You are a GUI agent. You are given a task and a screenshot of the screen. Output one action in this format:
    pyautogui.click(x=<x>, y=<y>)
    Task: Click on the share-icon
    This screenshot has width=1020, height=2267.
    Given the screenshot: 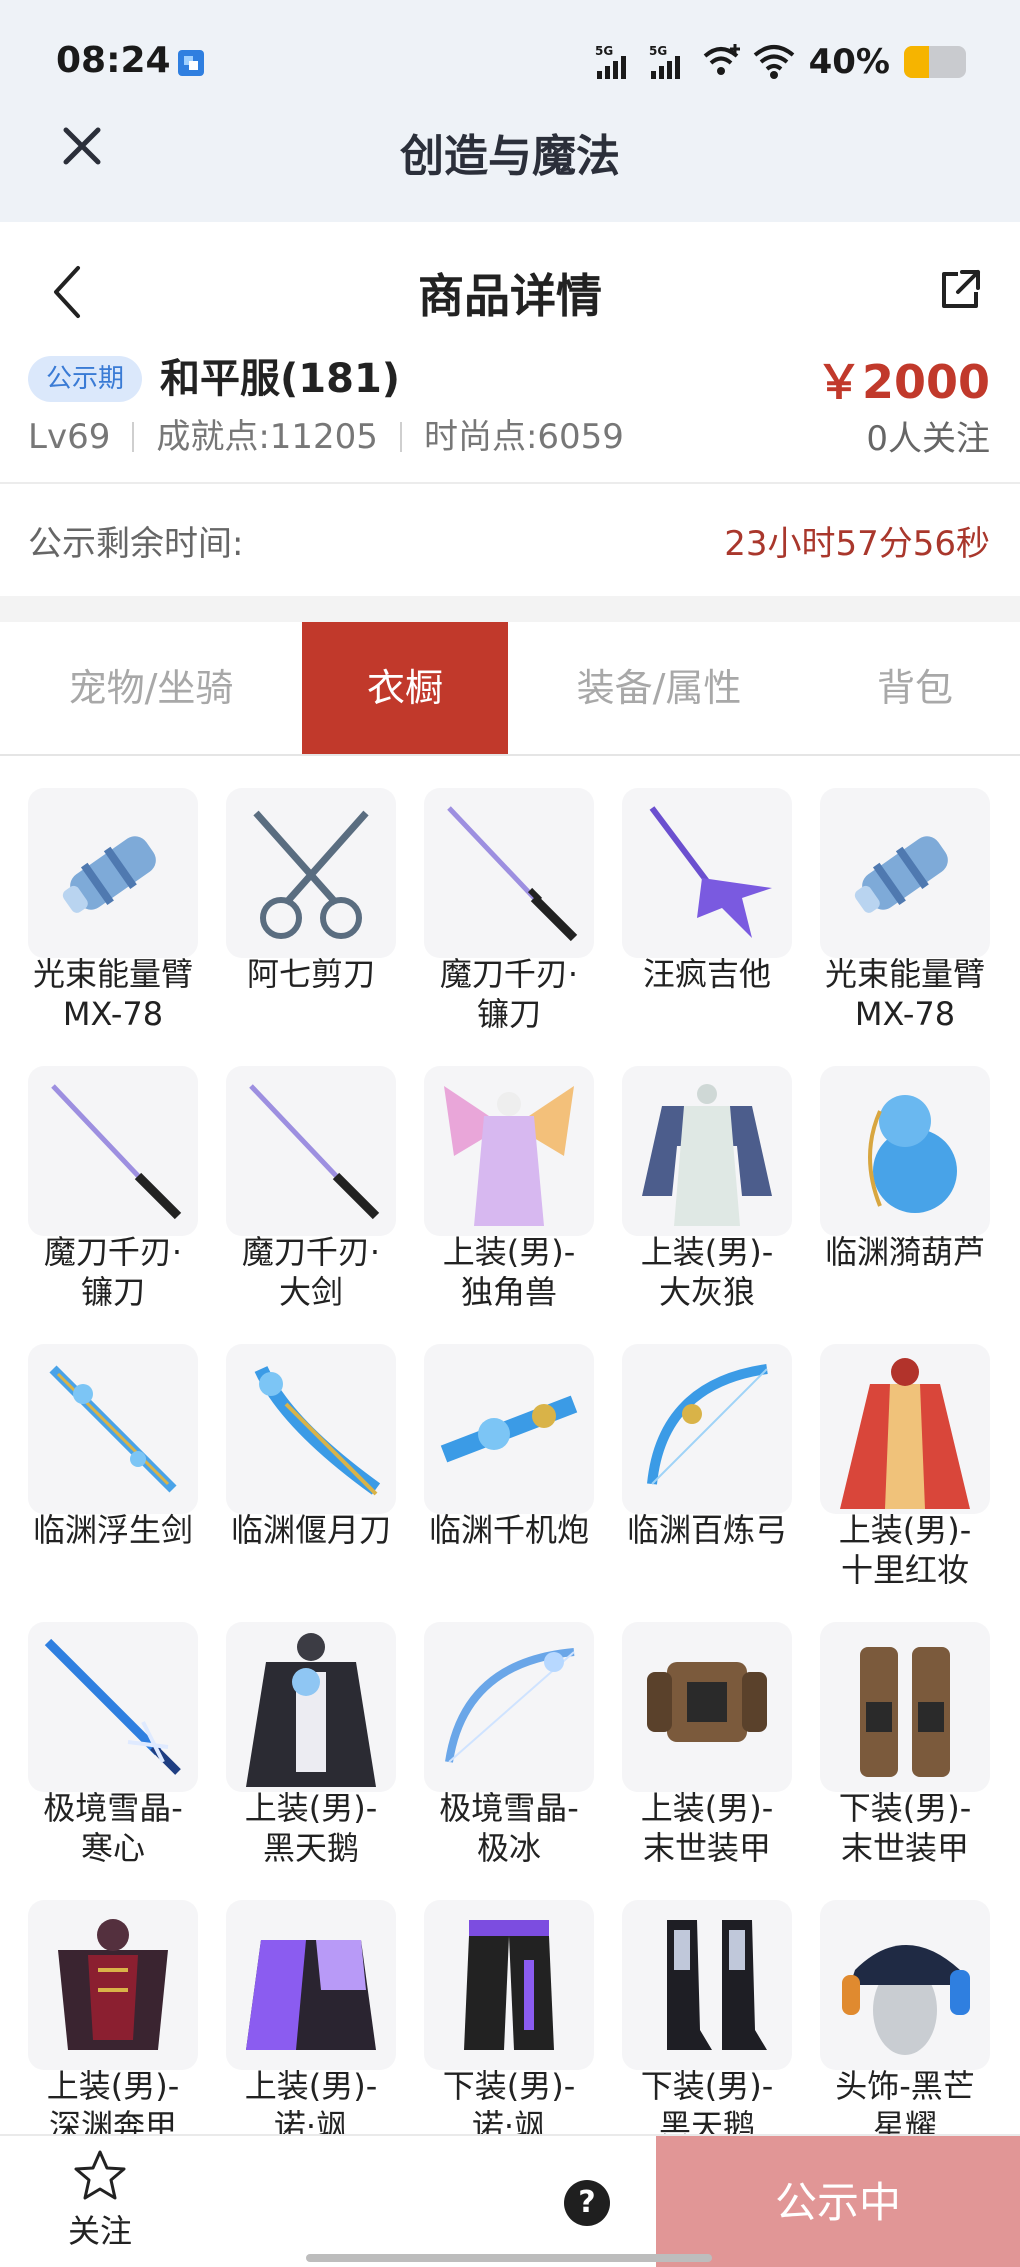 What is the action you would take?
    pyautogui.click(x=960, y=290)
    